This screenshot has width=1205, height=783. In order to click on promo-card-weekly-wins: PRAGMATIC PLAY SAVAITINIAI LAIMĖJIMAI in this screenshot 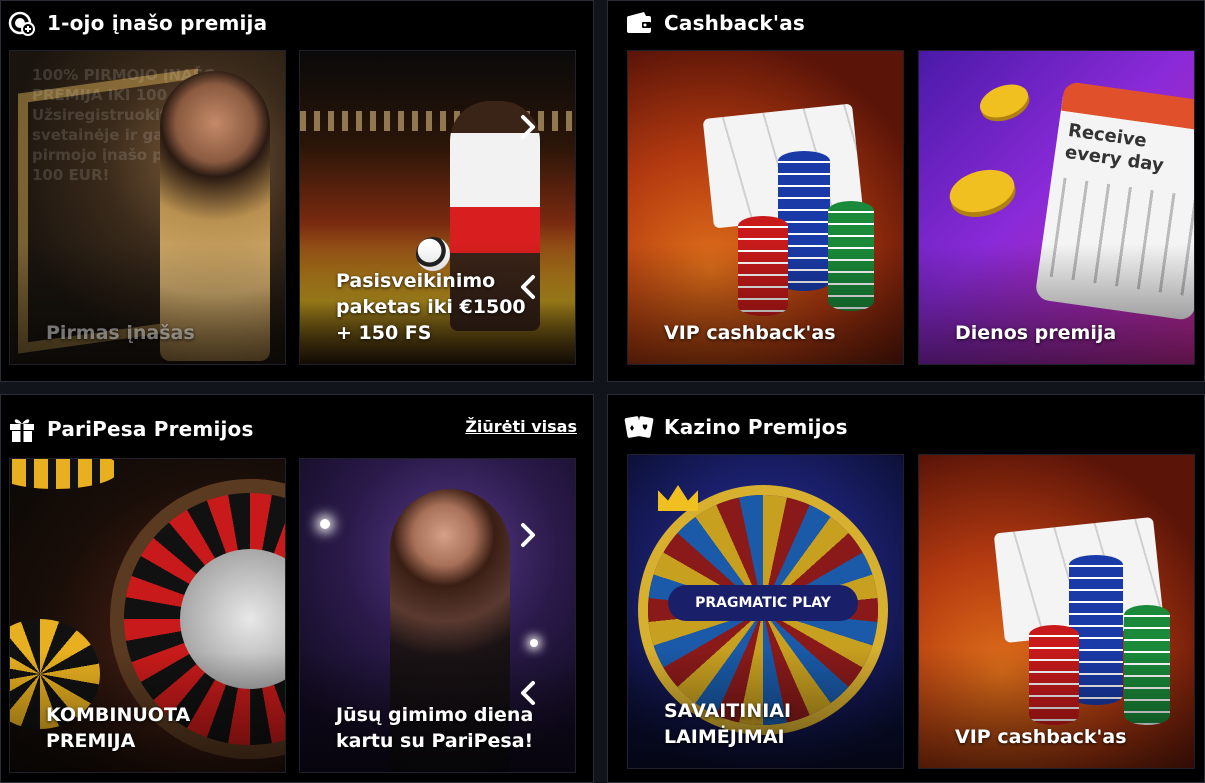, I will do `click(765, 611)`.